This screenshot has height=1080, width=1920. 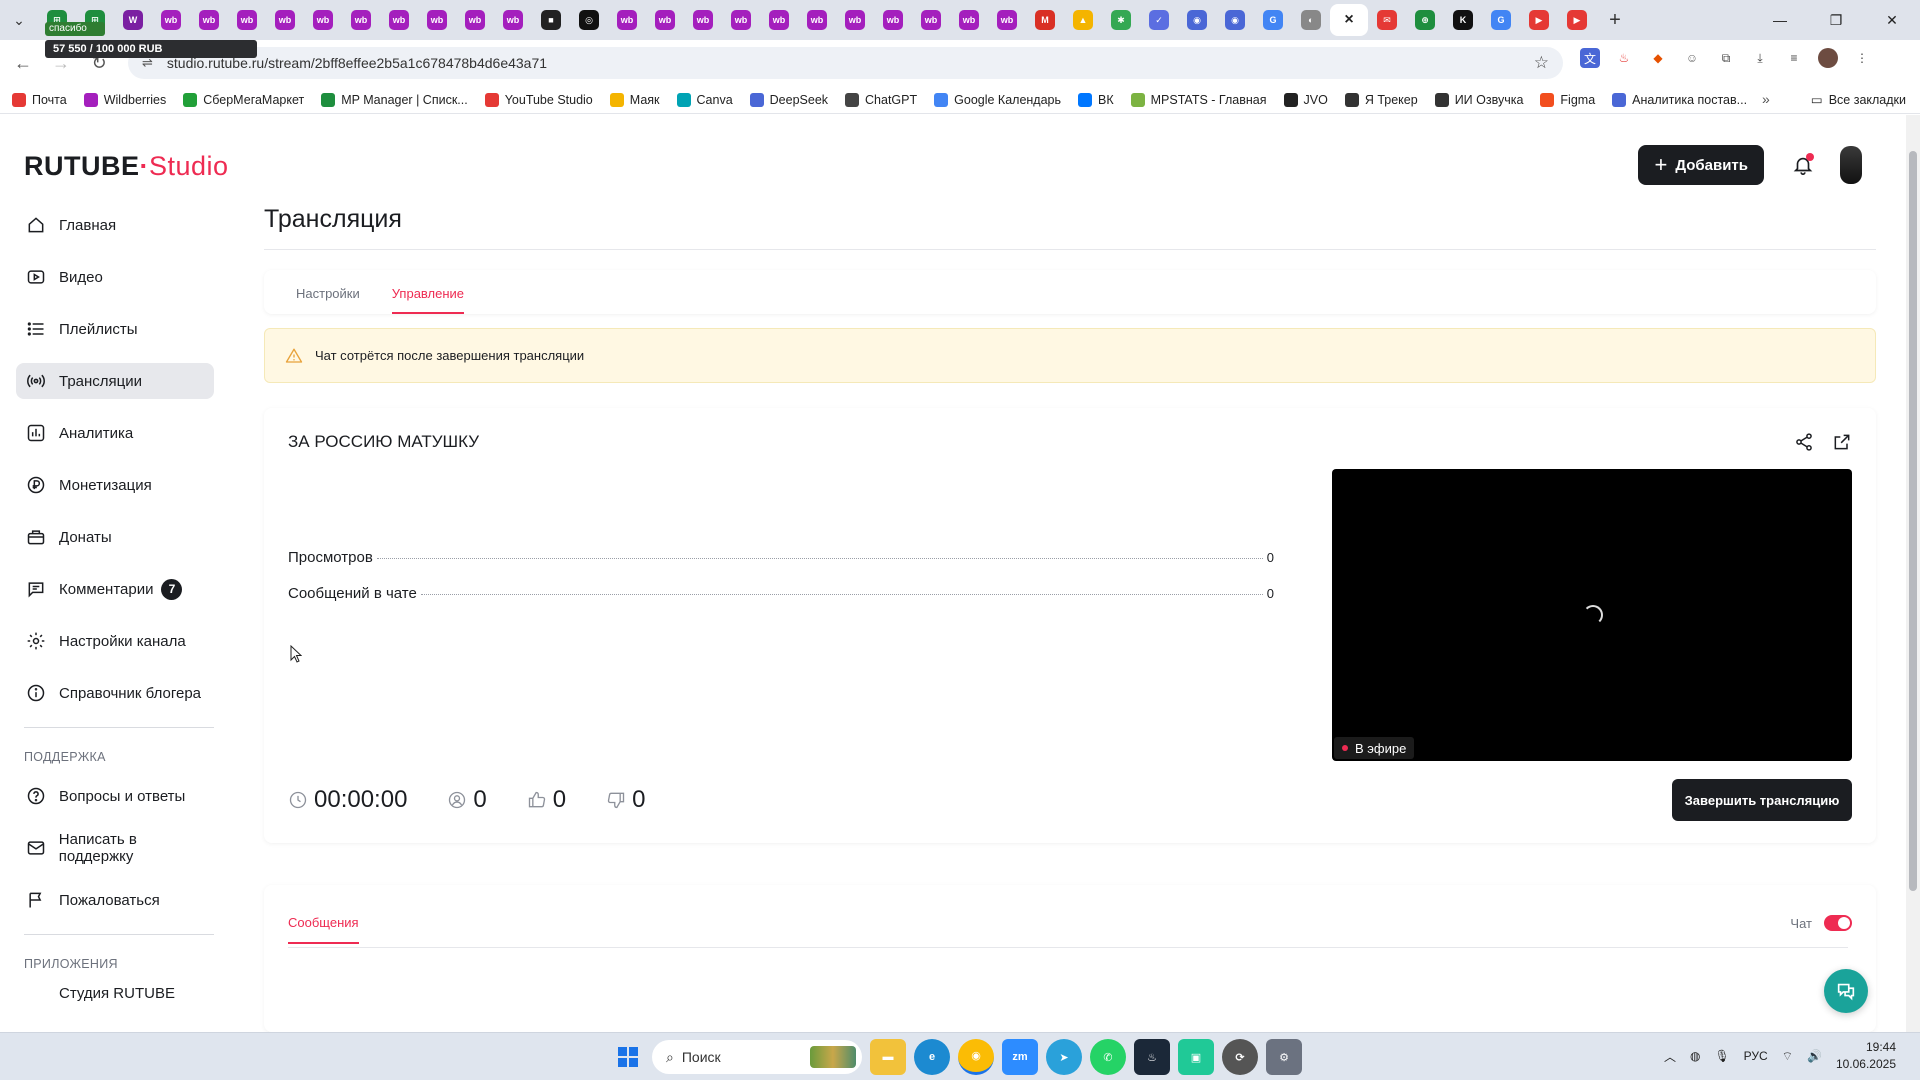 I want to click on wifi-icon: ⌔, so click(x=1787, y=1056).